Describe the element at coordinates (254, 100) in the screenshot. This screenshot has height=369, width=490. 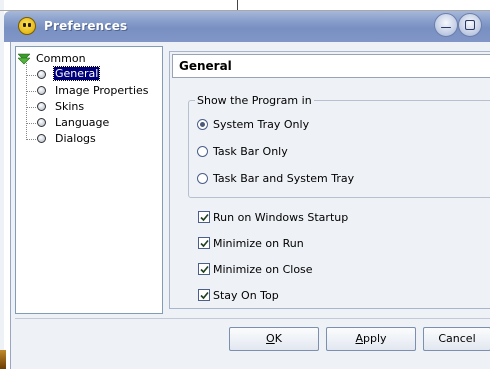
I see `groupbox-title: Show the Program in` at that location.